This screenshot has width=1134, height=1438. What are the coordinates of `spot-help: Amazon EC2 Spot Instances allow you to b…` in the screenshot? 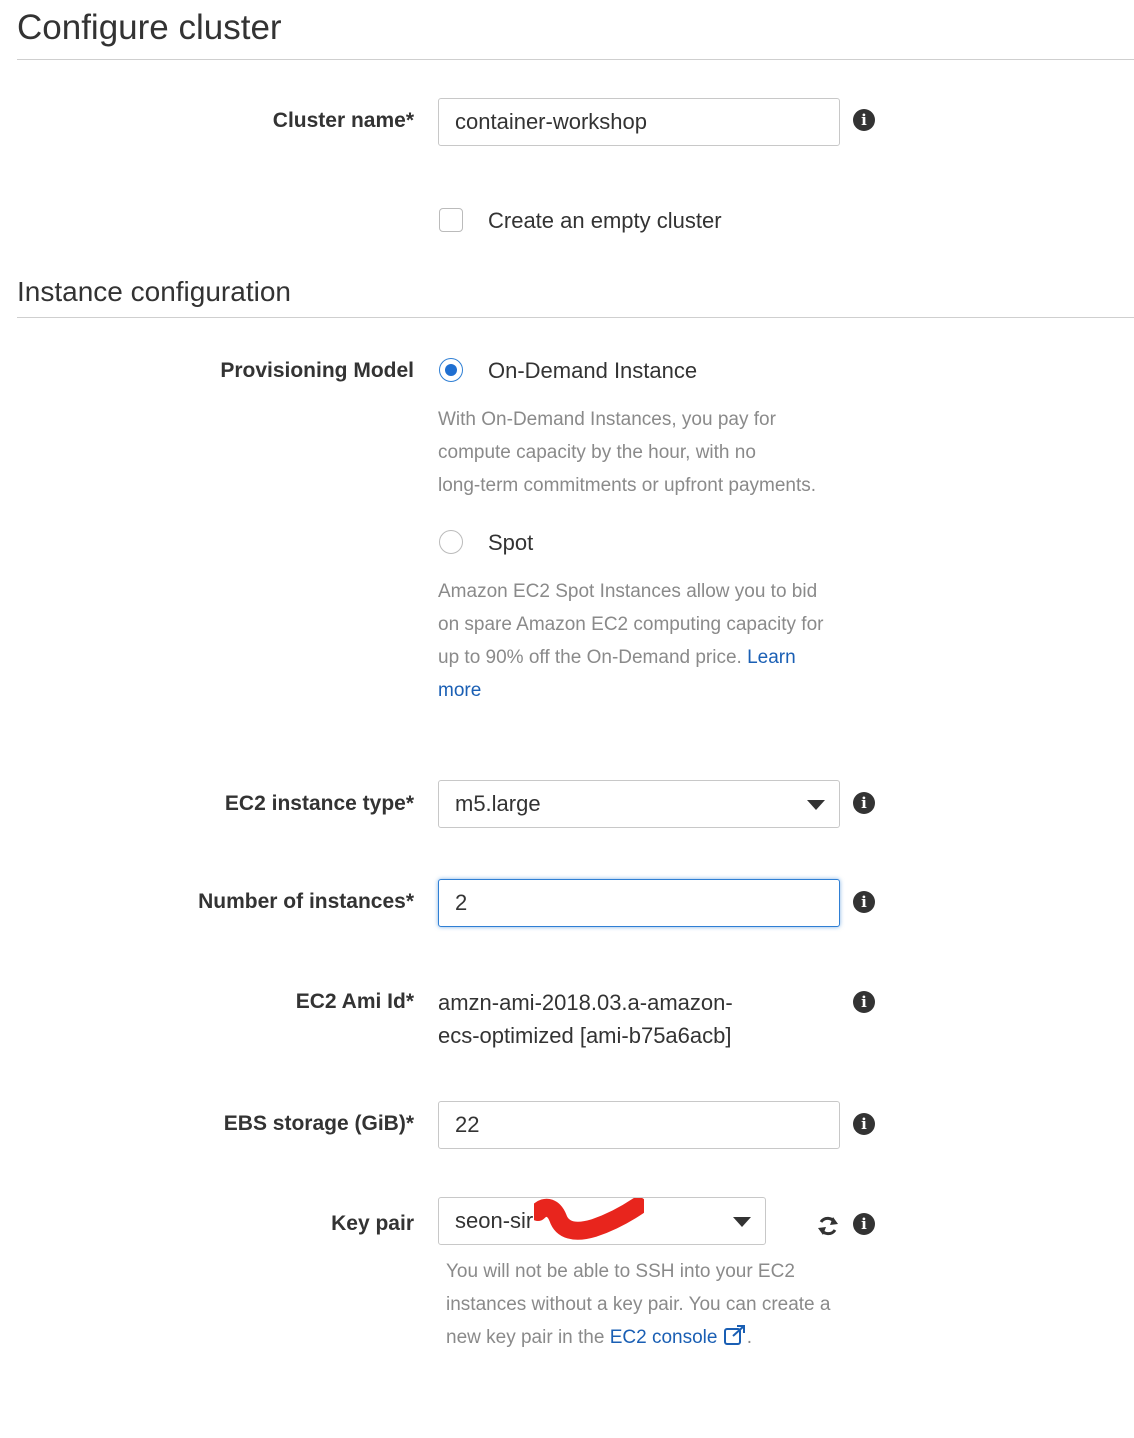 It's located at (648, 641).